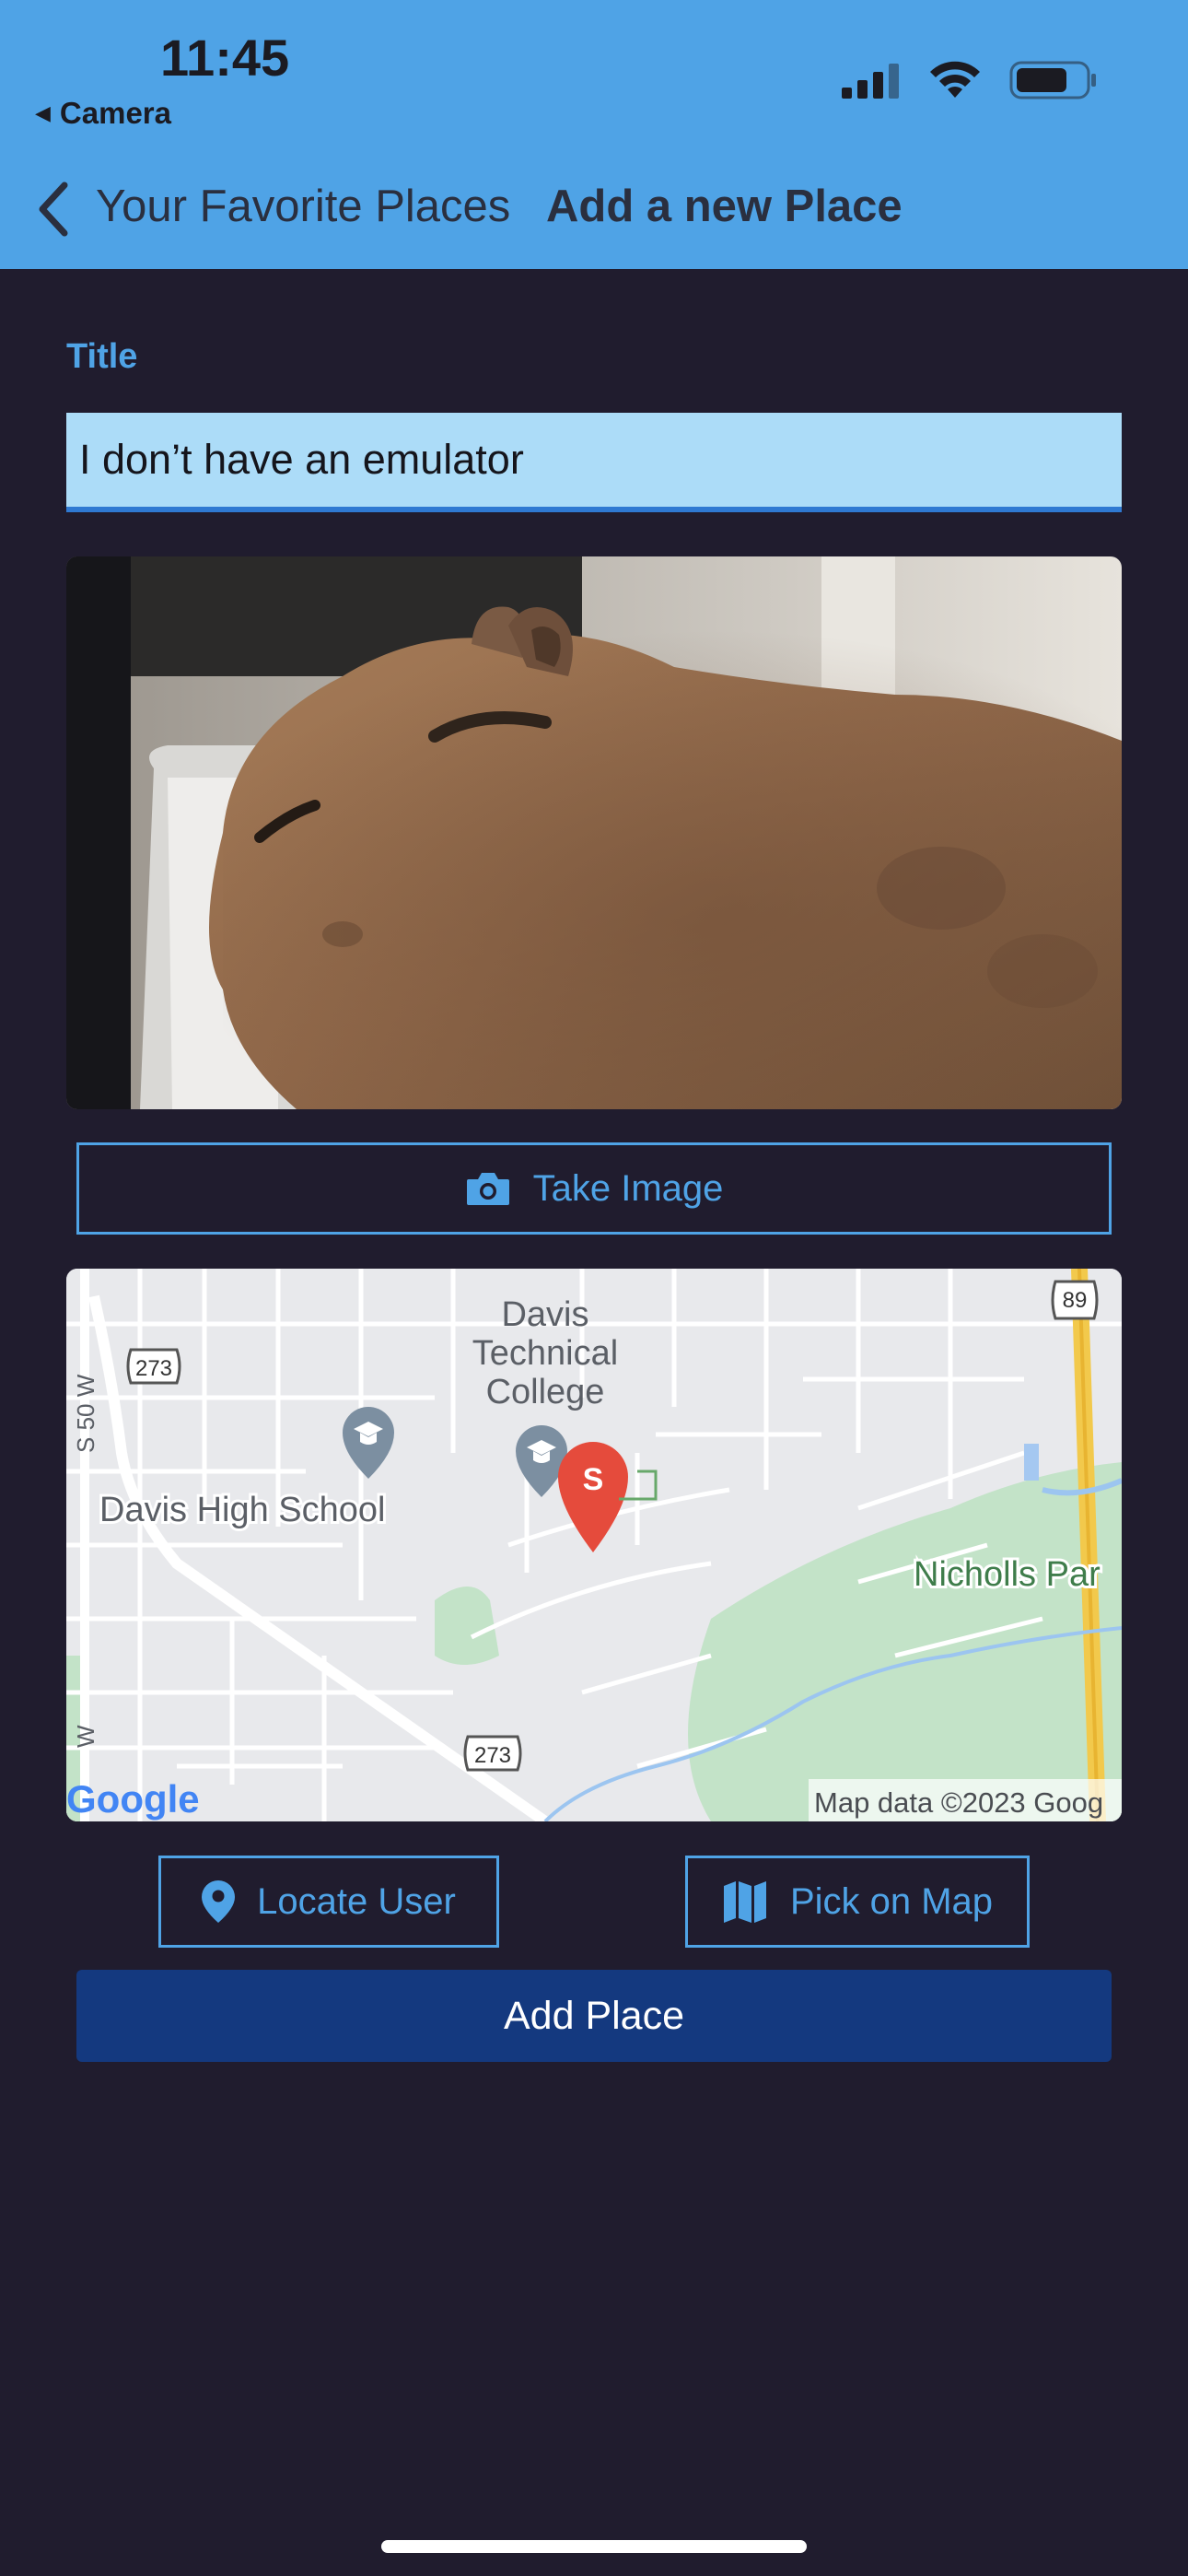 This screenshot has width=1188, height=2576. Describe the element at coordinates (958, 1802) in the screenshot. I see `map-attribution: Map data ©2023 Goog` at that location.